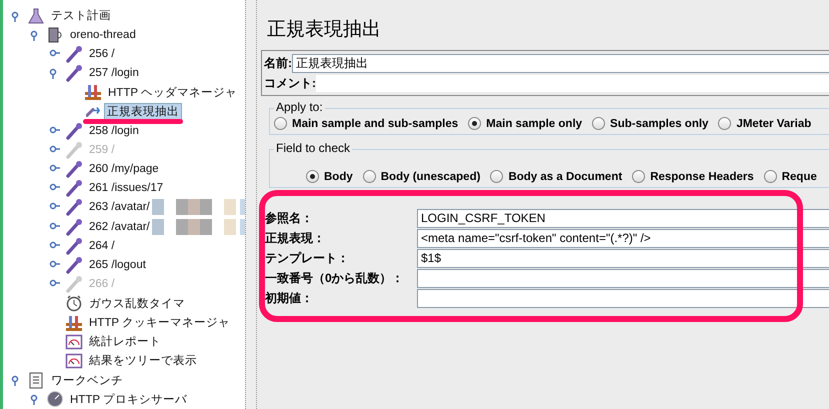  What do you see at coordinates (117, 265) in the screenshot?
I see `tree-item: 265 /logout` at bounding box center [117, 265].